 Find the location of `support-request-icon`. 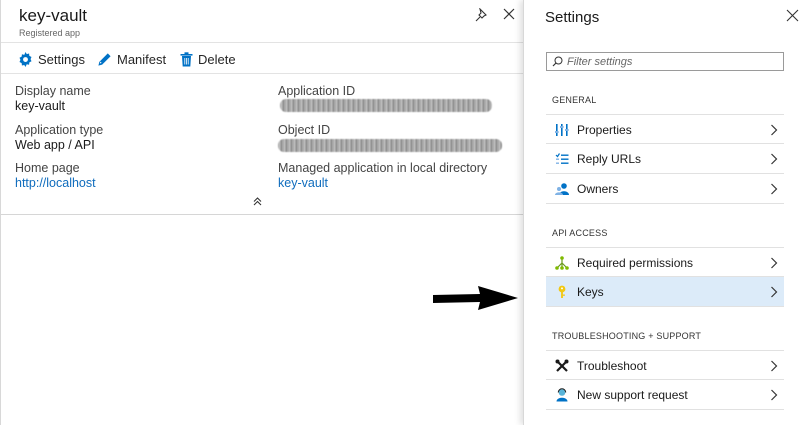

support-request-icon is located at coordinates (562, 395).